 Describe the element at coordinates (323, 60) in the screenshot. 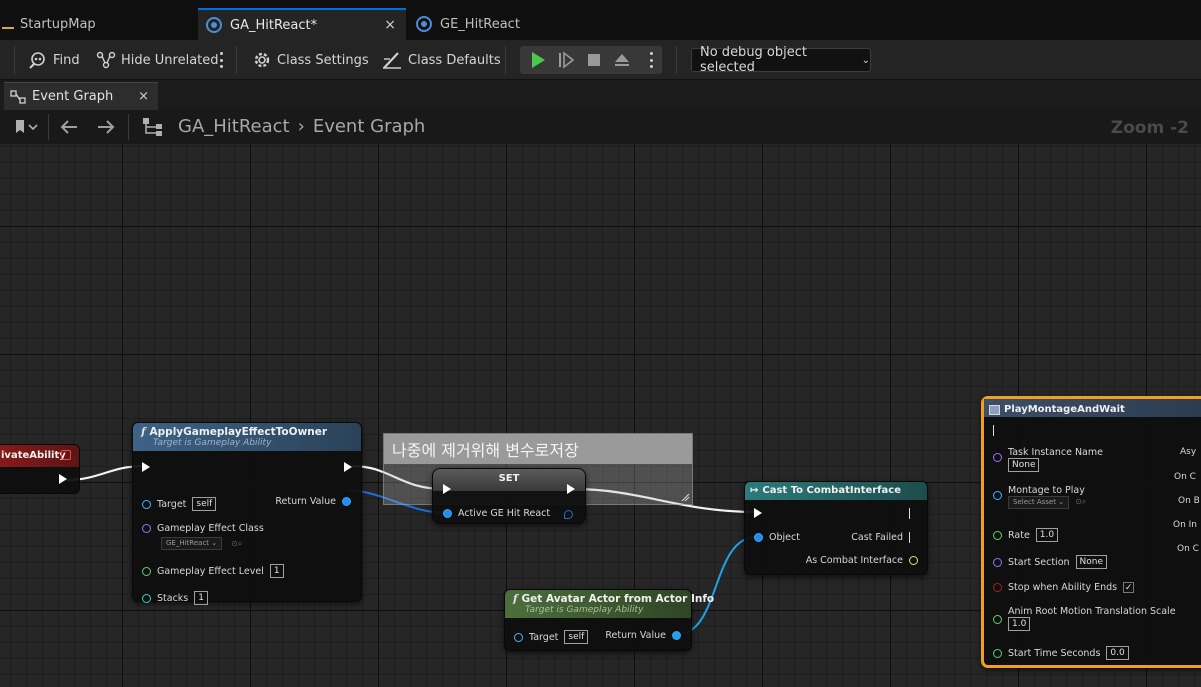

I see `class-settings-label: Class Settings` at that location.